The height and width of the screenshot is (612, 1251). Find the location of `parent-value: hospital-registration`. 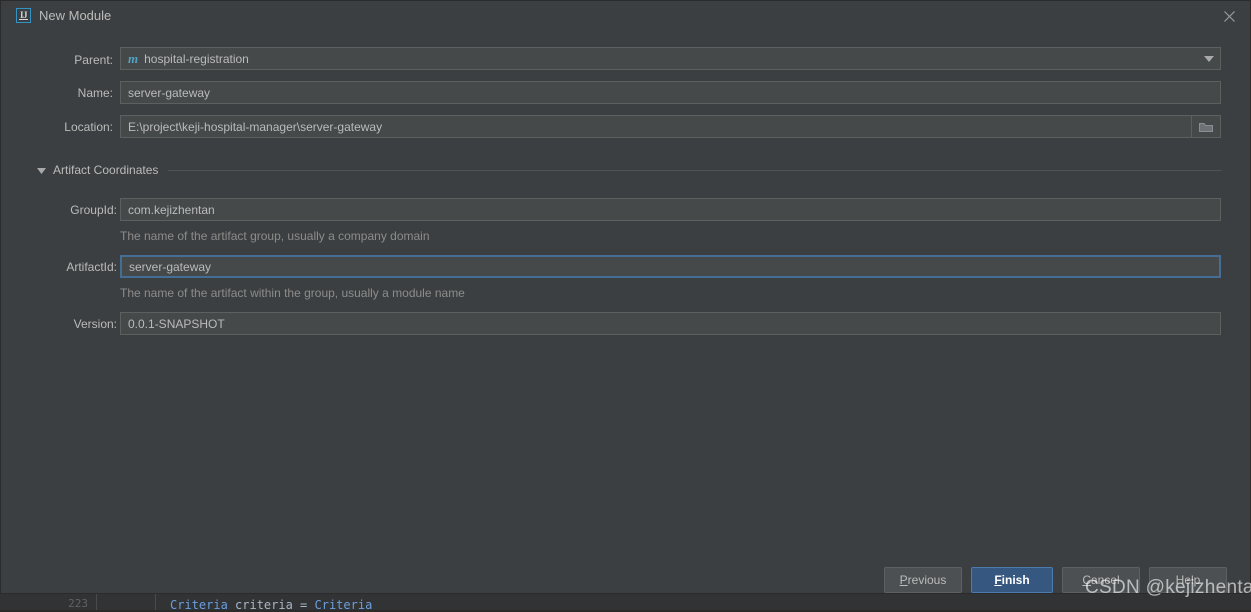

parent-value: hospital-registration is located at coordinates (196, 58).